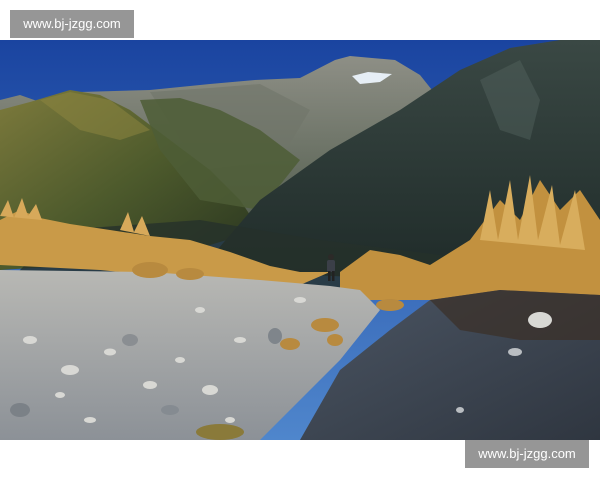 Image resolution: width=600 pixels, height=480 pixels. What do you see at coordinates (72, 24) in the screenshot?
I see `watermark-top-left: www.bj-jzgg.com` at bounding box center [72, 24].